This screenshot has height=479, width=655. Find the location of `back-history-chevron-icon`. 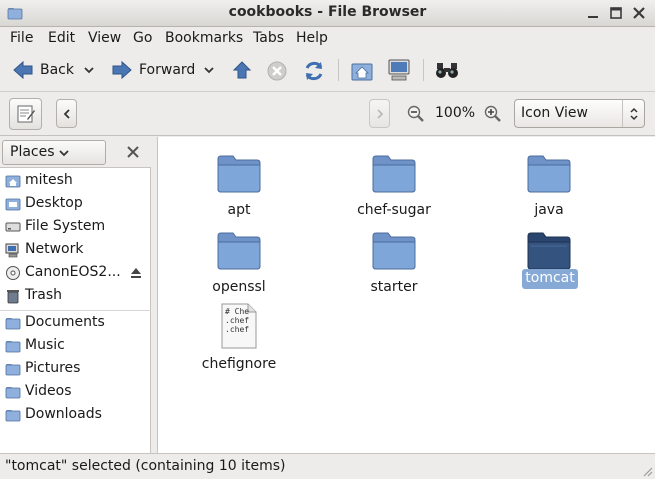

back-history-chevron-icon is located at coordinates (89, 70).